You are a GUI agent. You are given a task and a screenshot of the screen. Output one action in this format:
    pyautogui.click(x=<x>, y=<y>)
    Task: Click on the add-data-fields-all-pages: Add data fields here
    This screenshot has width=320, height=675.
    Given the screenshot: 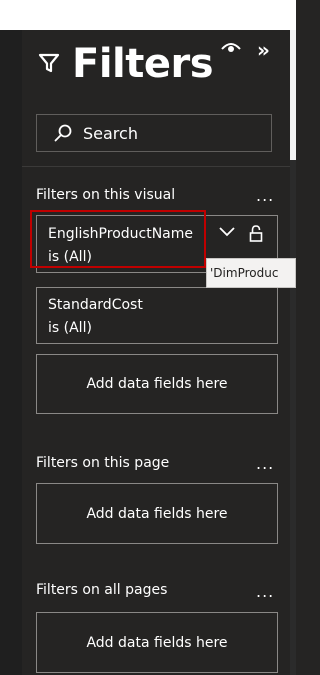 What is the action you would take?
    pyautogui.click(x=157, y=642)
    